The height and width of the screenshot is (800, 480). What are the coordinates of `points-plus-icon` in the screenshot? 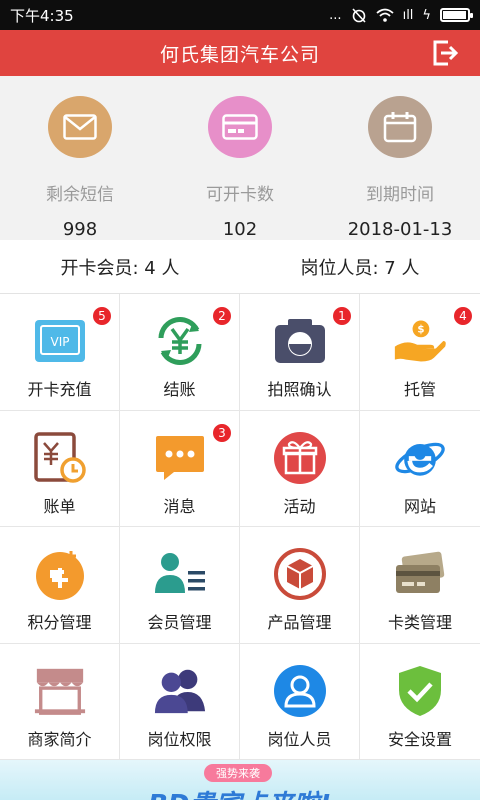 It's located at (60, 574).